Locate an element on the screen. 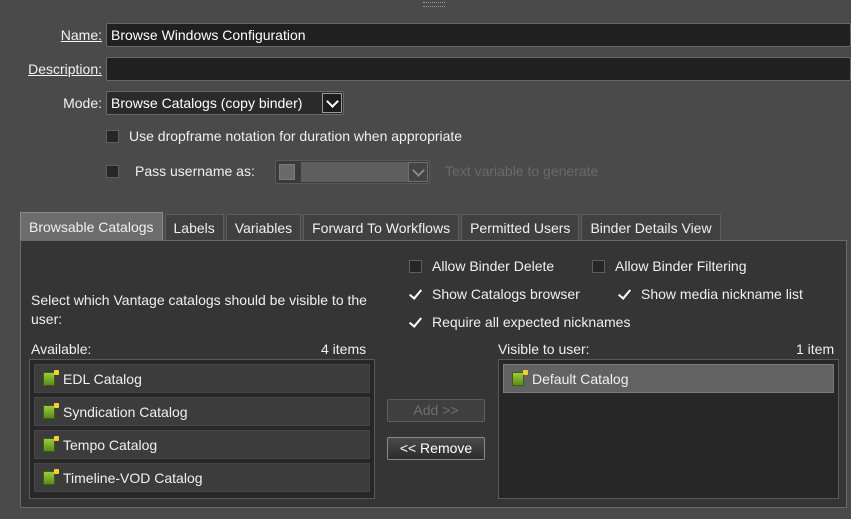 This screenshot has width=851, height=519. list-item-label: Syndication Catalog is located at coordinates (125, 411).